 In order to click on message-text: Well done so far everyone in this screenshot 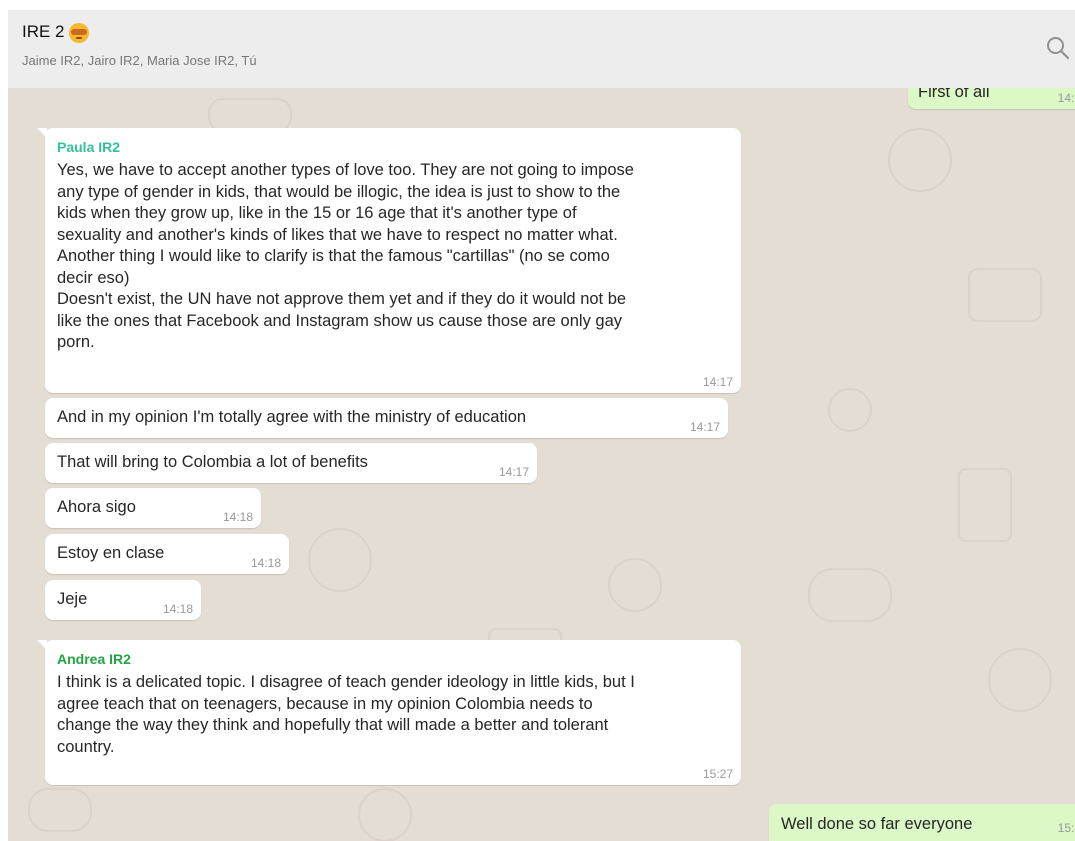, I will do `click(877, 824)`.